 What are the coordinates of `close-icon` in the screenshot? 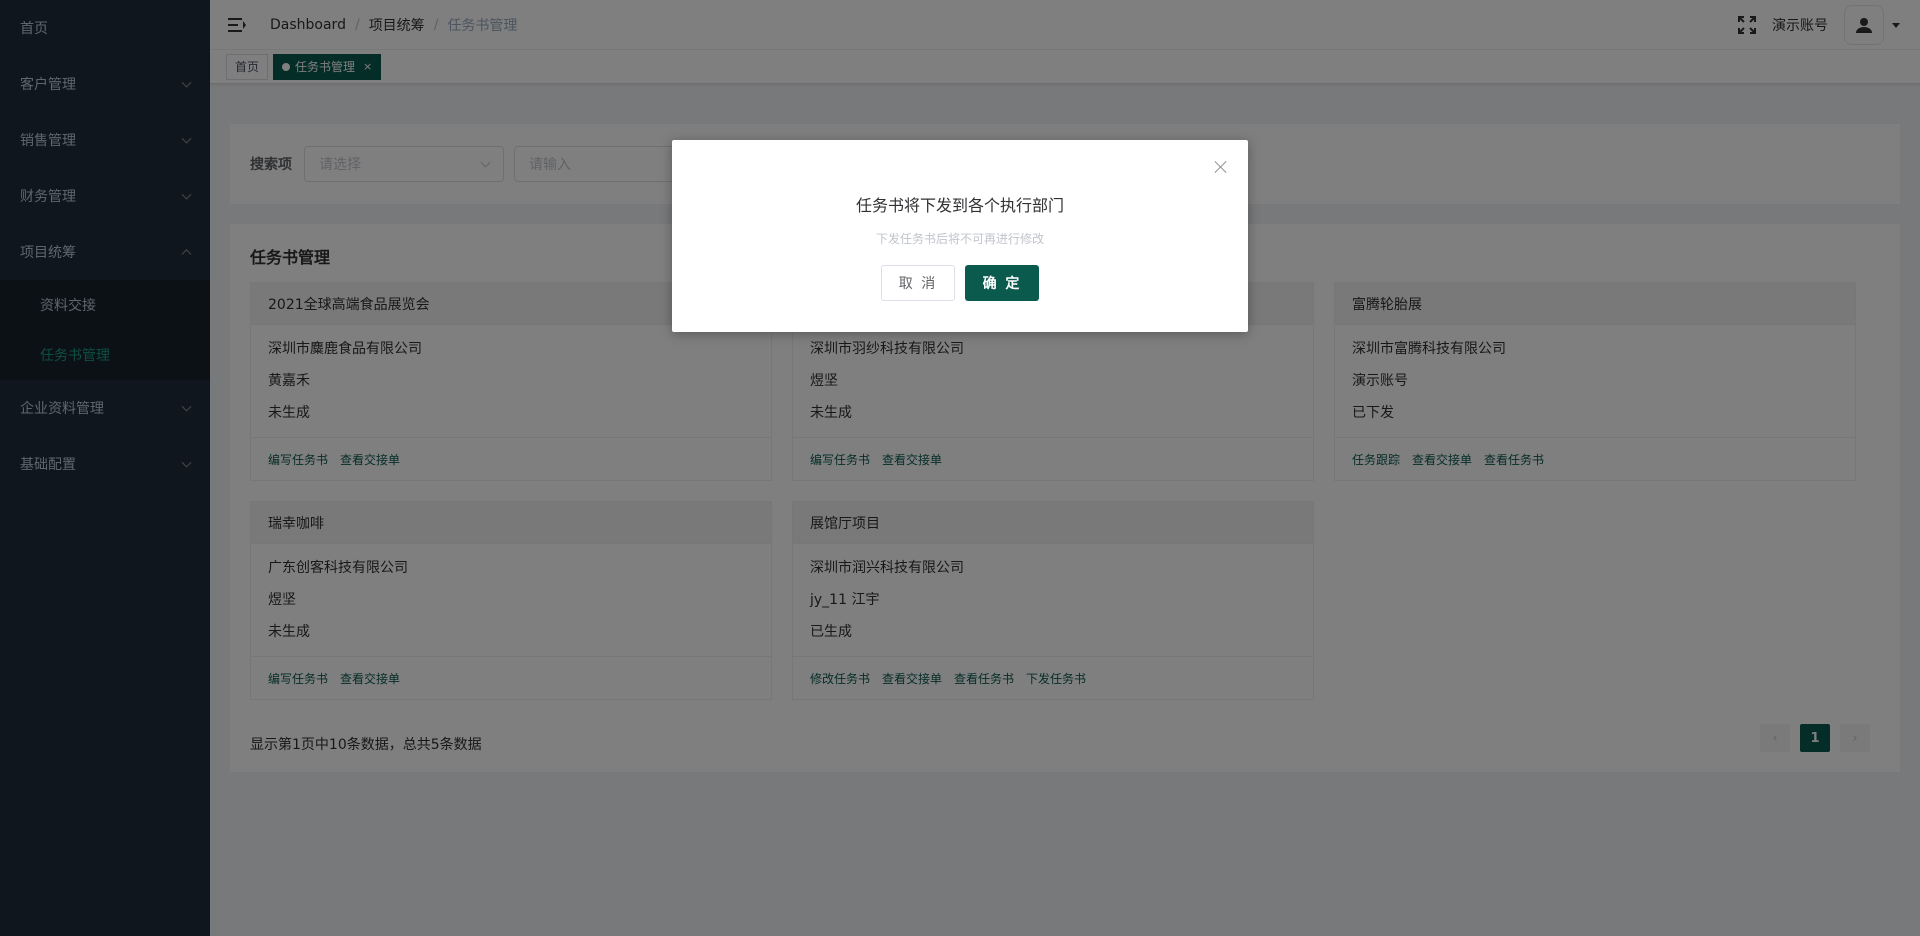 It's located at (1221, 167).